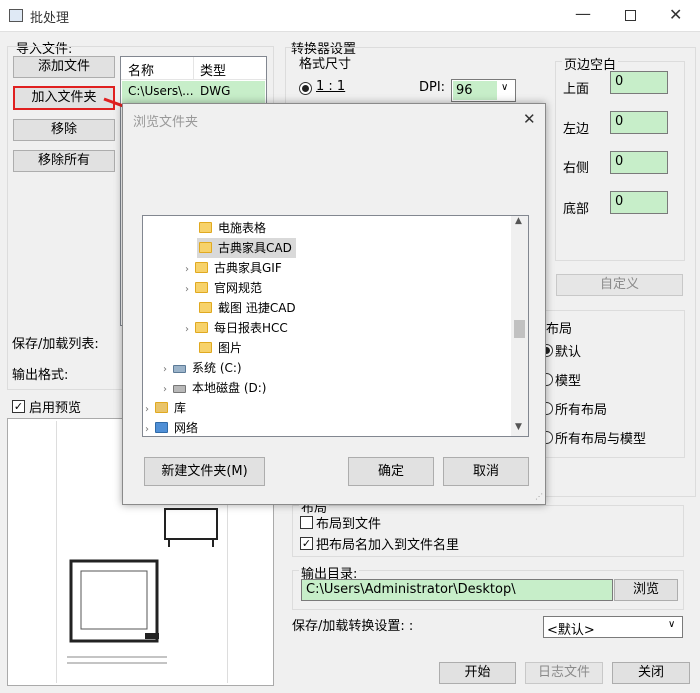  I want to click on tree-item: 图片, so click(220, 348).